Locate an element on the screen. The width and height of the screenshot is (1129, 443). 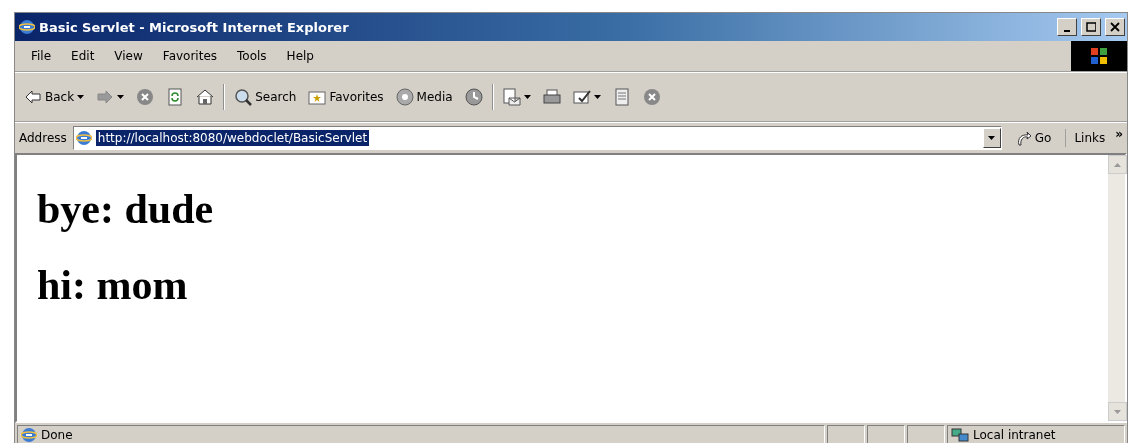
zone-text: Local intranet is located at coordinates (1014, 434).